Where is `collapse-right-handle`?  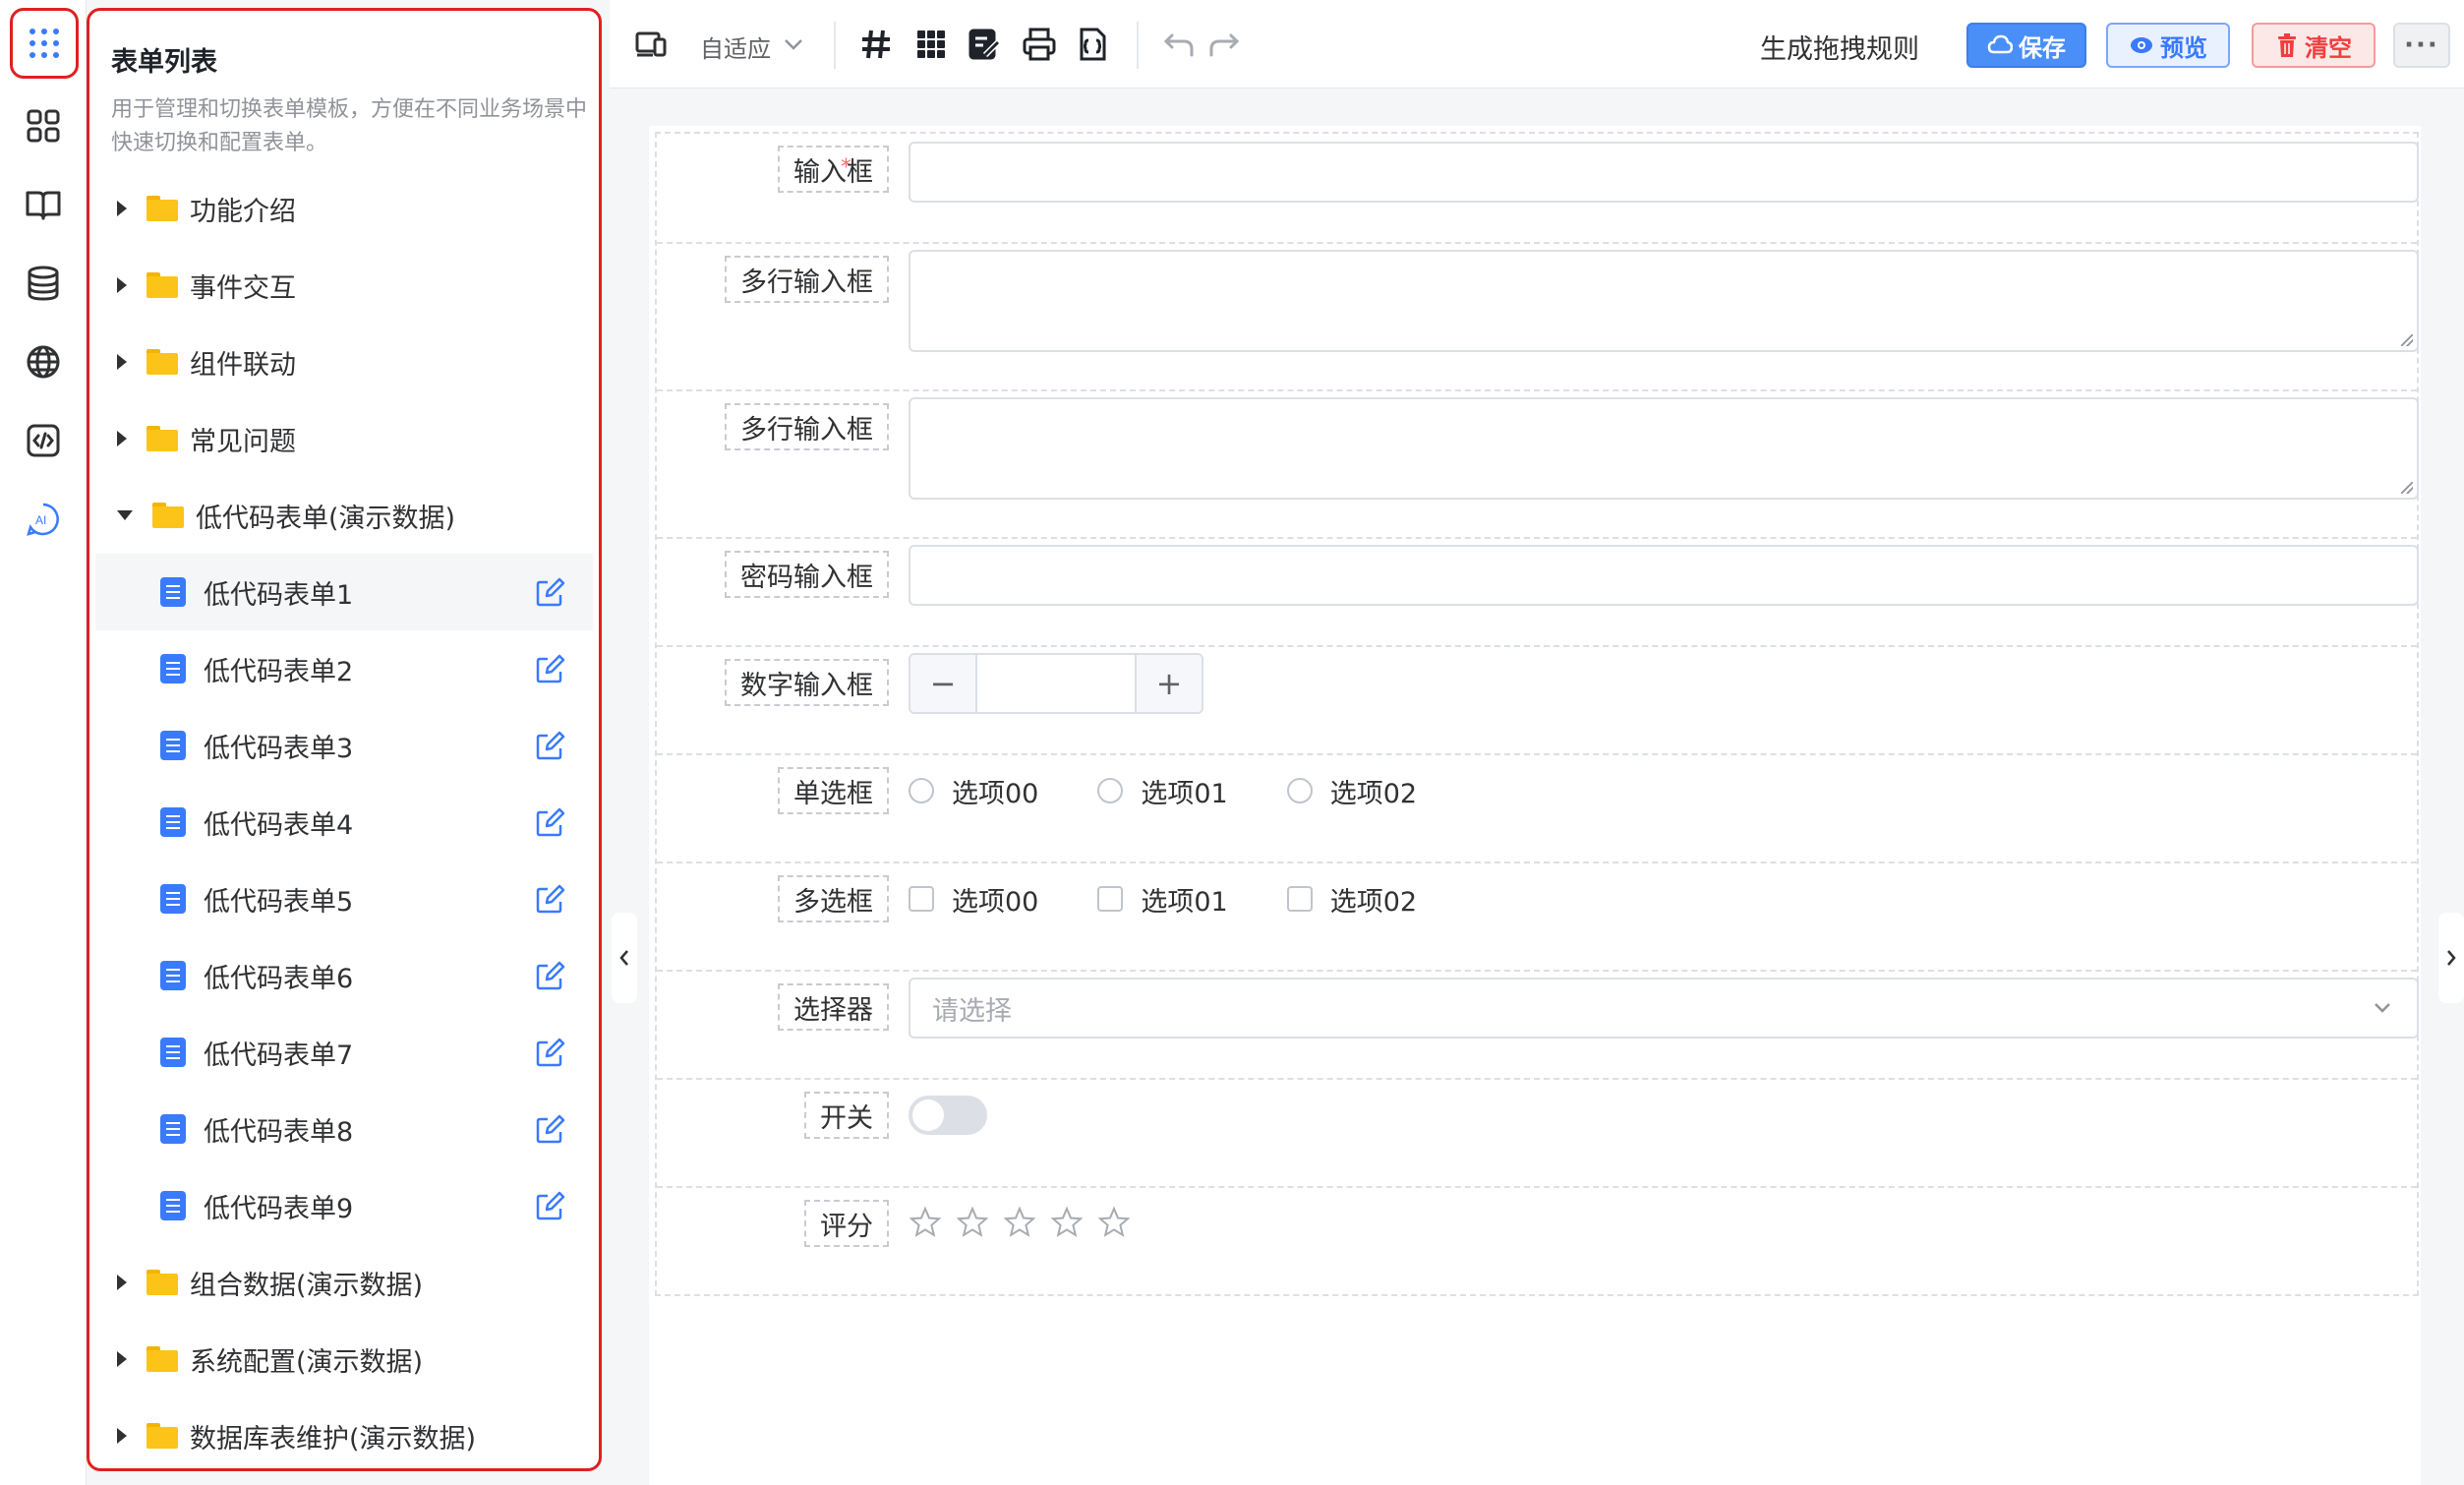
collapse-right-handle is located at coordinates (2451, 958).